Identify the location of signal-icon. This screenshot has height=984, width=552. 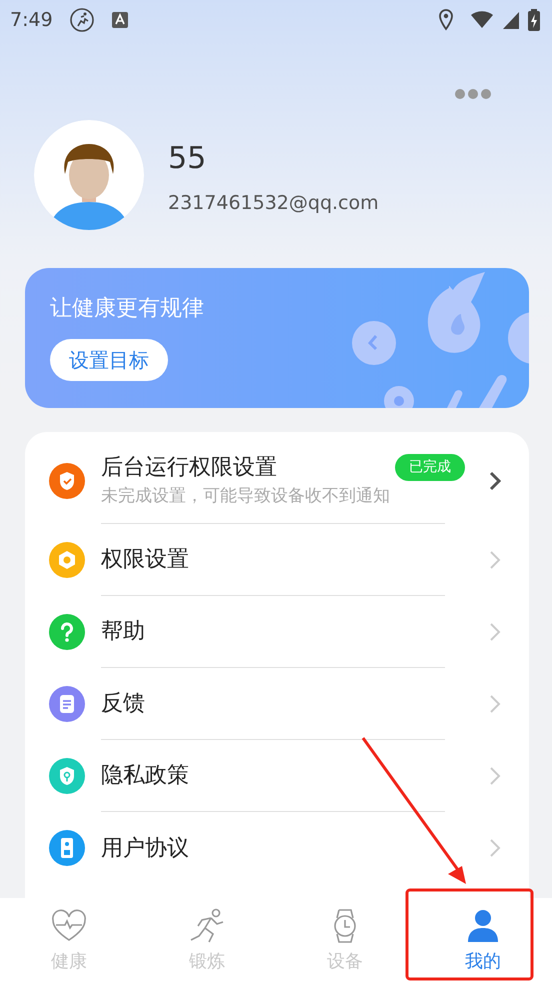
(511, 20).